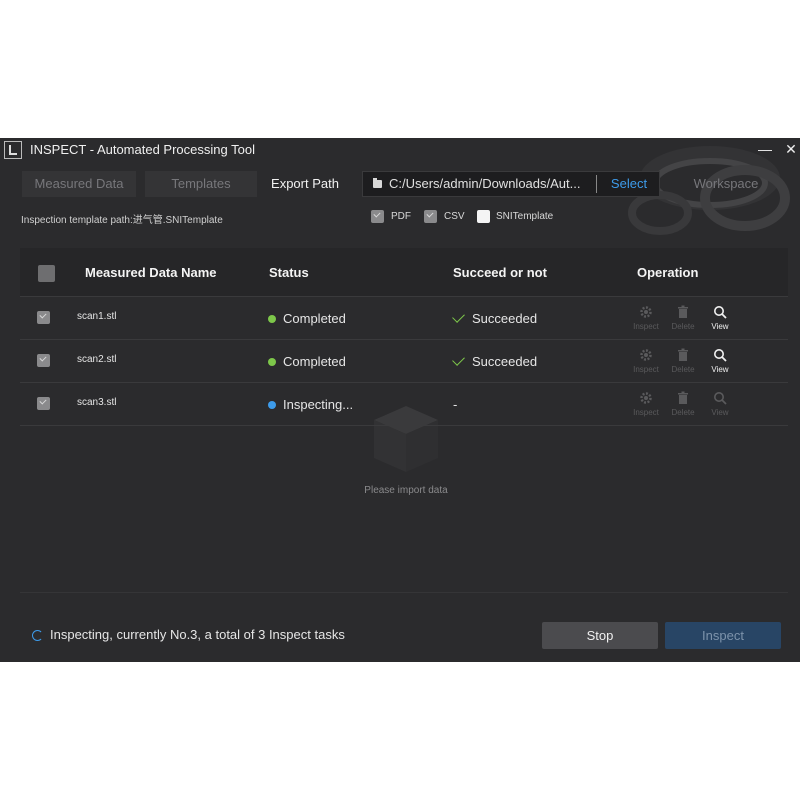 The width and height of the screenshot is (800, 800). I want to click on window-title: INSPECT - Automated Processing Tool, so click(142, 149).